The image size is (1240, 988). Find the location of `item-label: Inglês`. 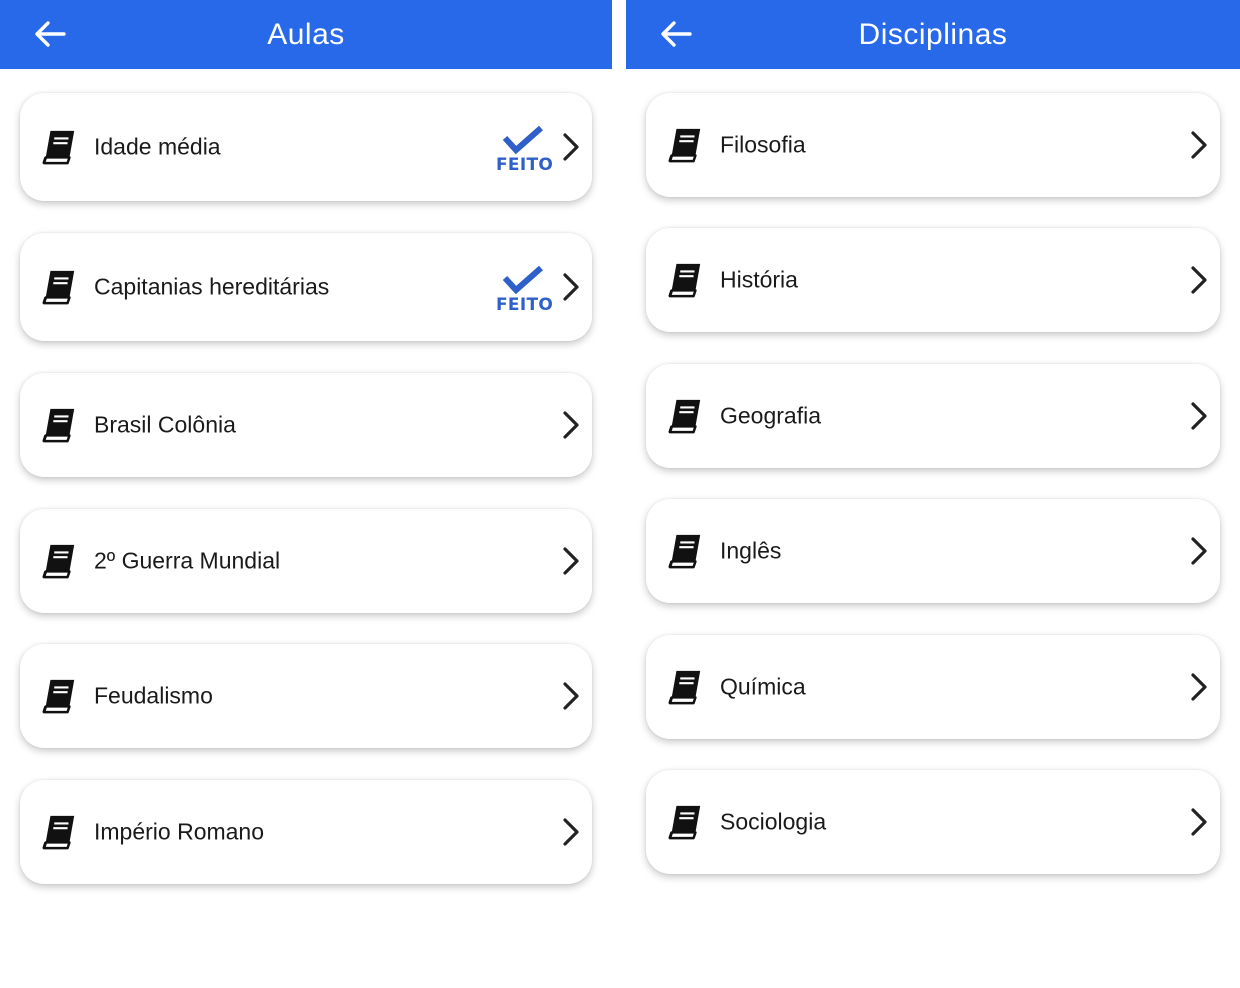

item-label: Inglês is located at coordinates (751, 550).